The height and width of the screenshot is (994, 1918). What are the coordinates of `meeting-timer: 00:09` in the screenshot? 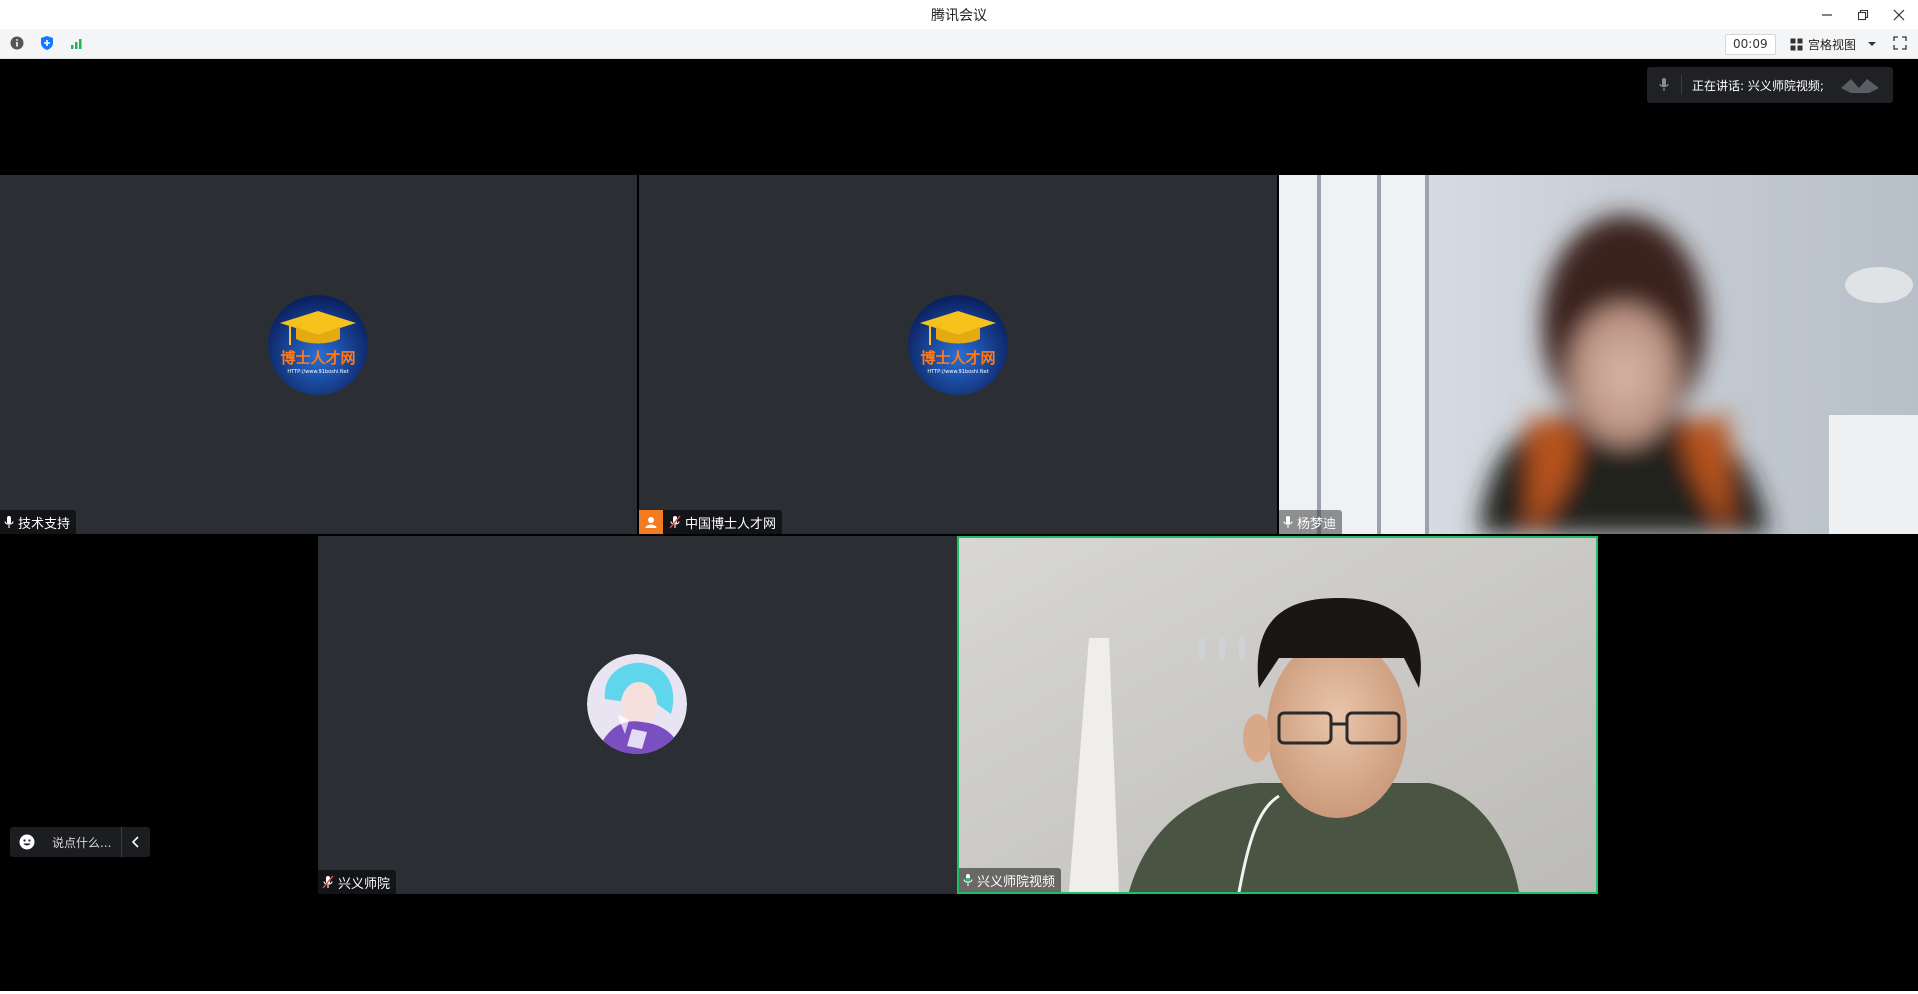 It's located at (1750, 44).